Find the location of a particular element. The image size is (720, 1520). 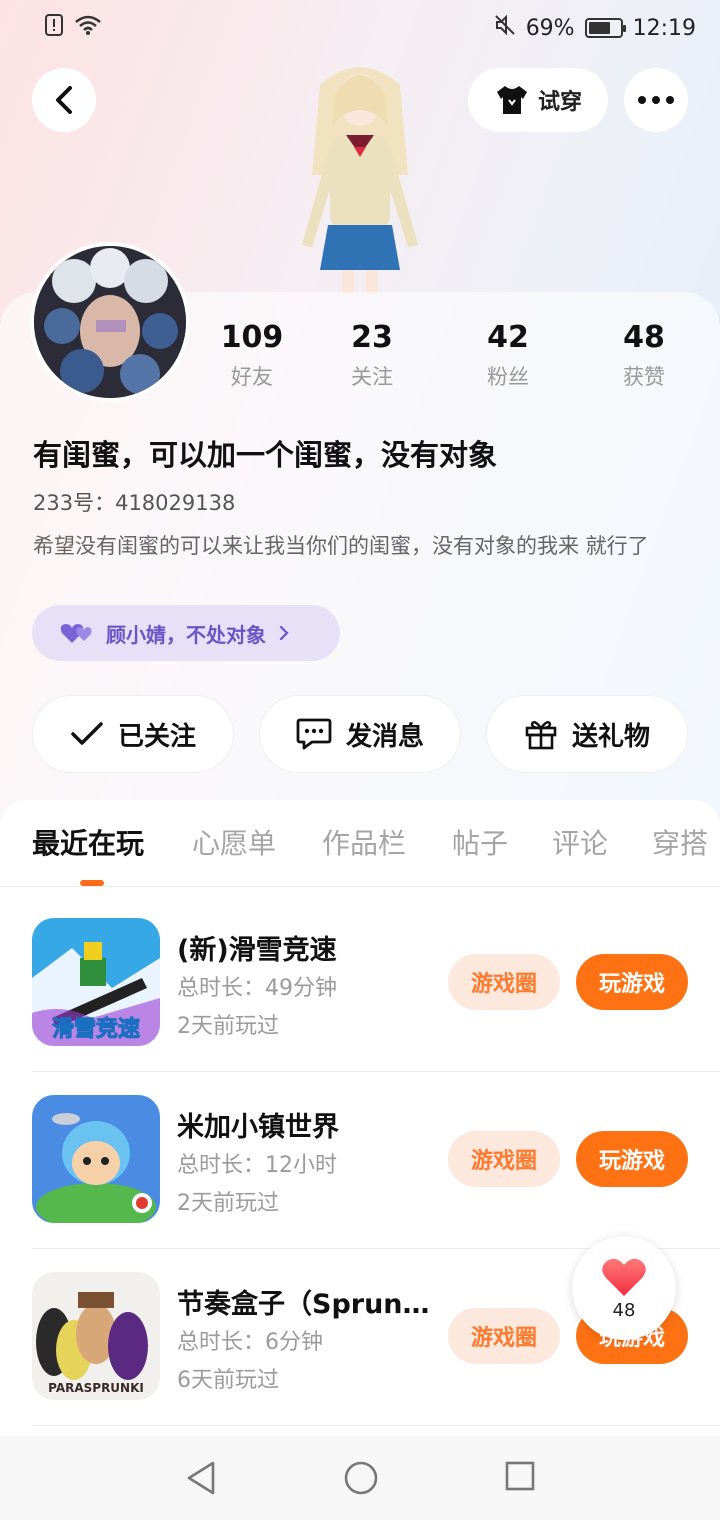

stat-label: 好友 is located at coordinates (252, 377).